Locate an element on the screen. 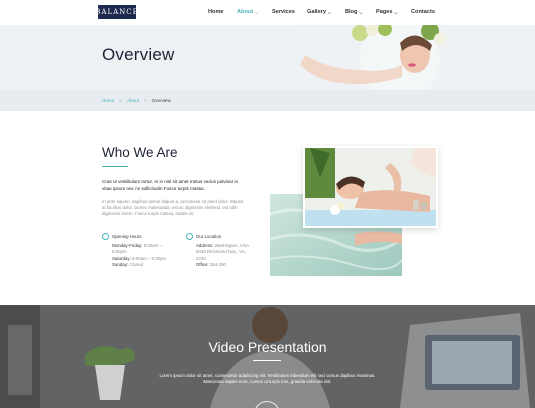 The image size is (535, 408). sunday-label: Sunday: is located at coordinates (120, 265).